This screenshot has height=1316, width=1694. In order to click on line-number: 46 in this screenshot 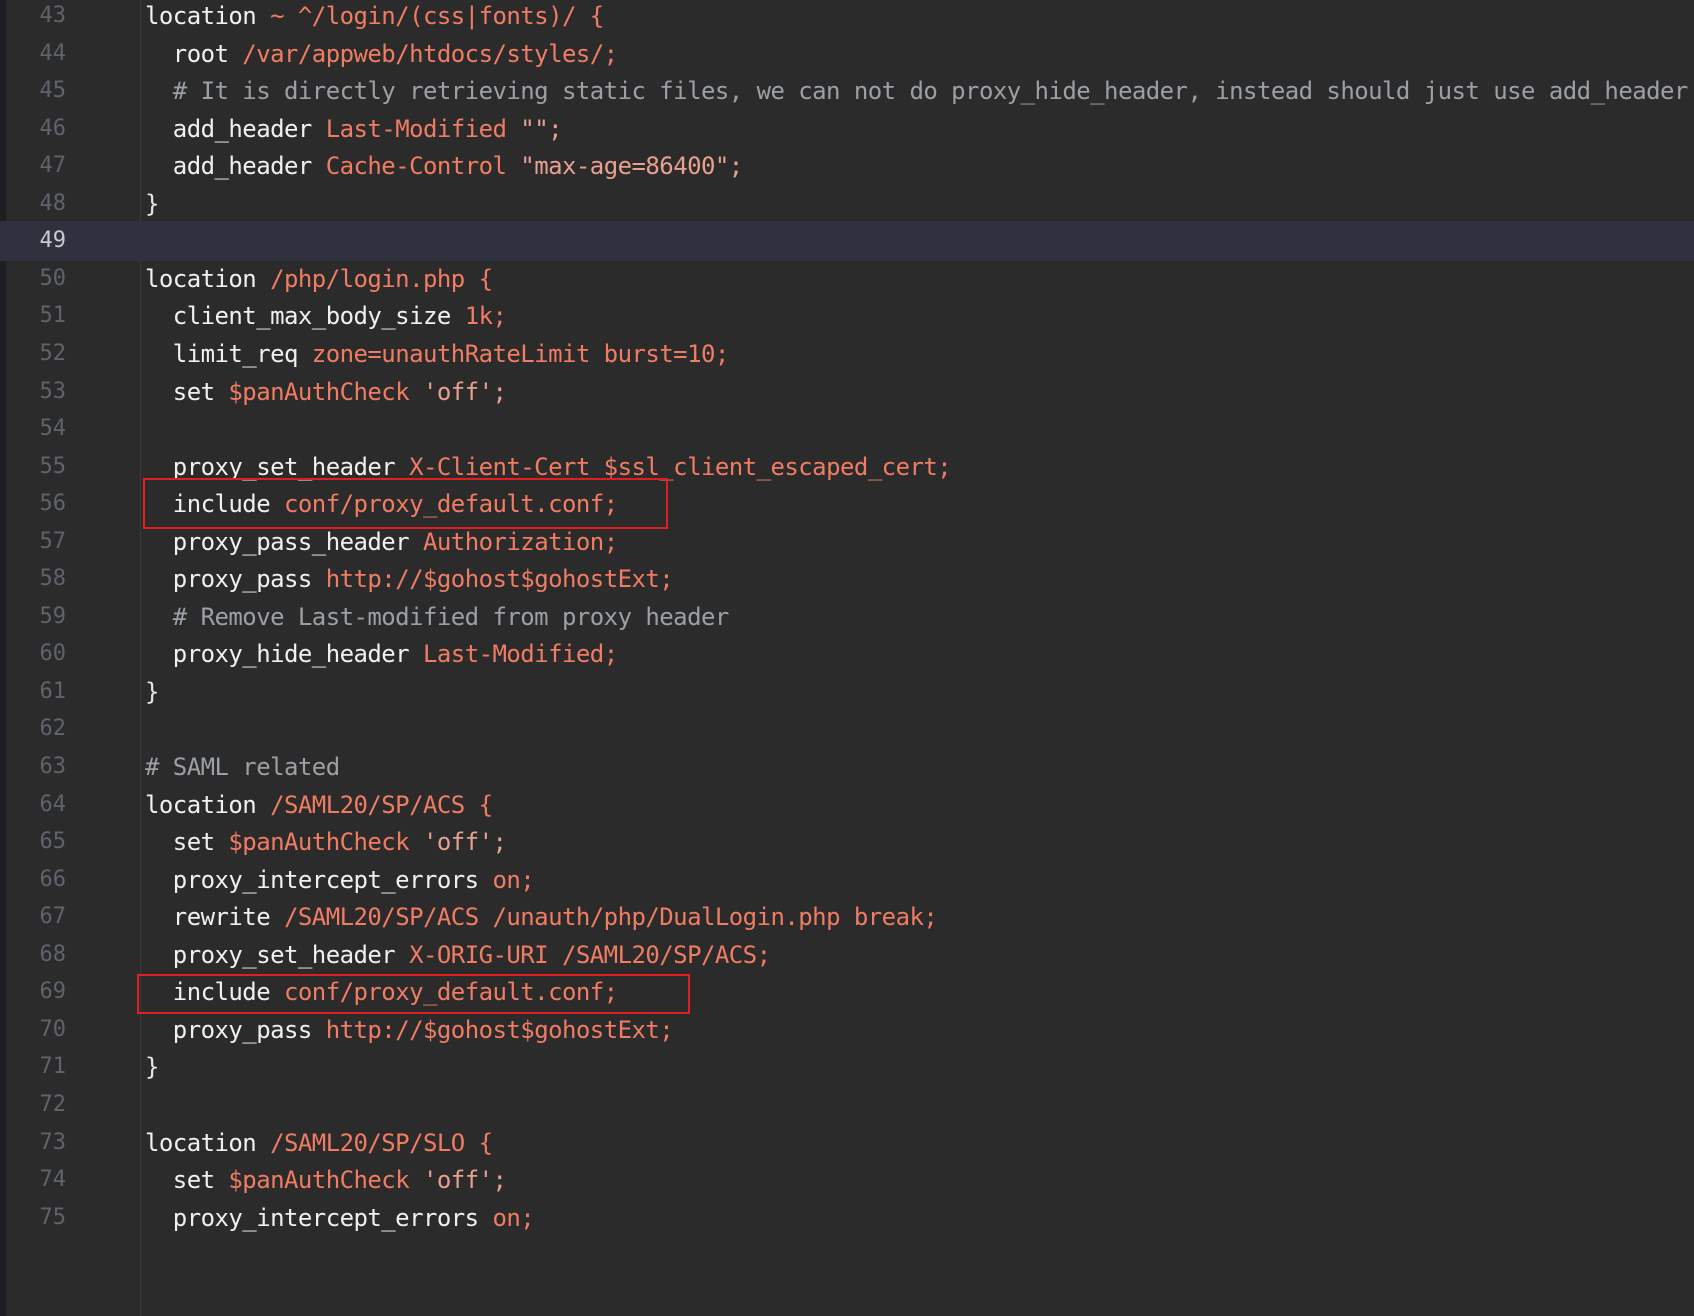, I will do `click(53, 128)`.